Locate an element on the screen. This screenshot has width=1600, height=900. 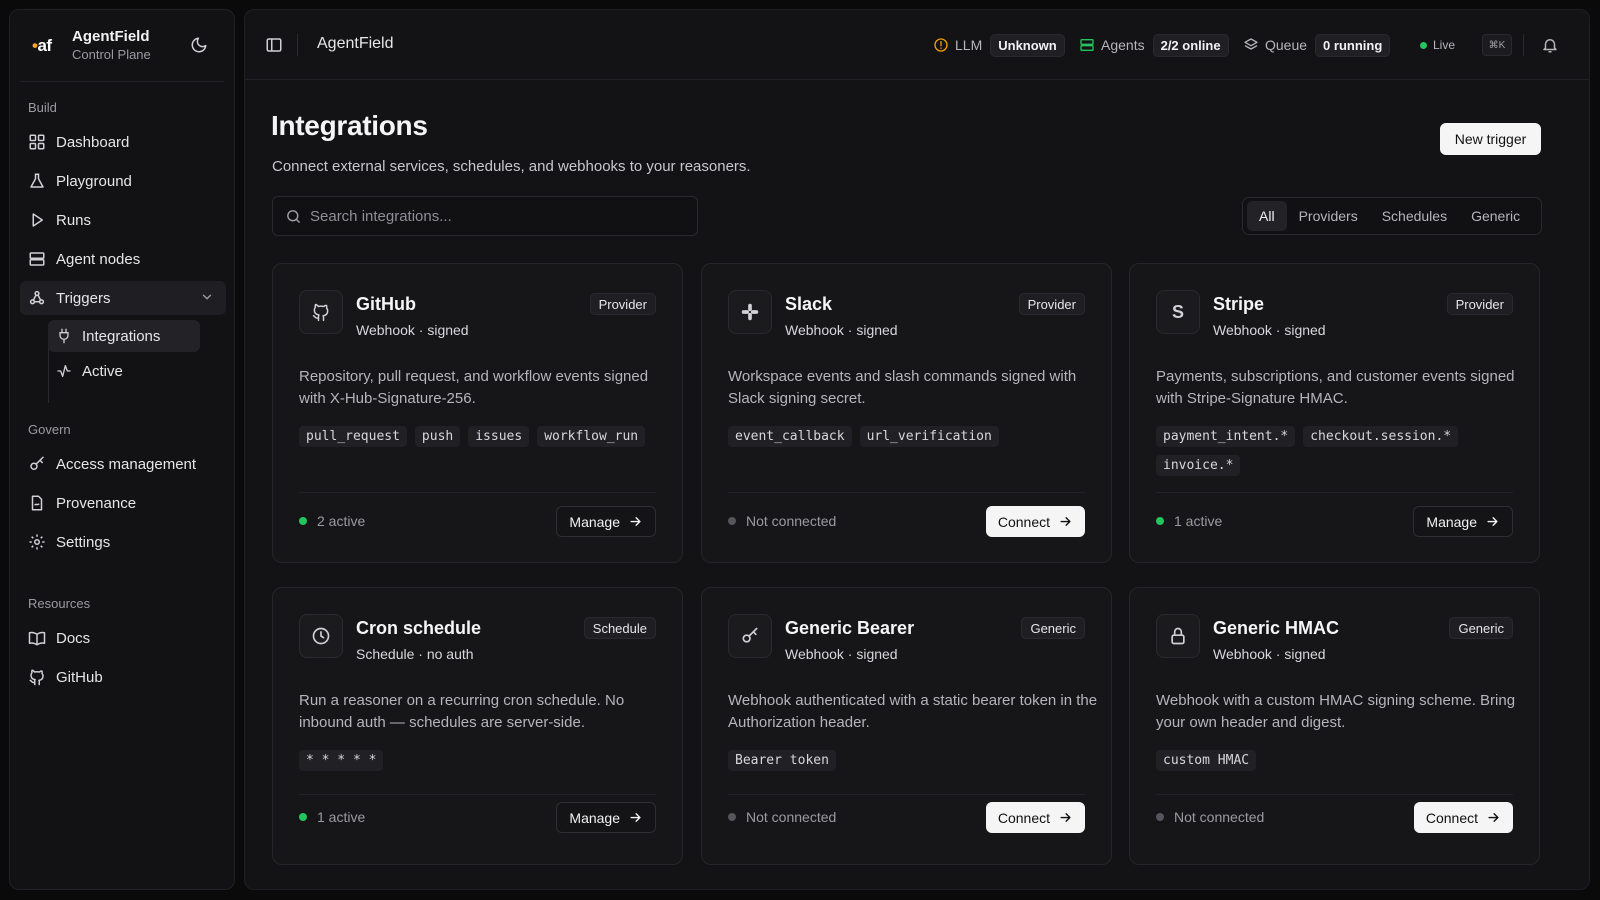
flask-icon is located at coordinates (37, 181).